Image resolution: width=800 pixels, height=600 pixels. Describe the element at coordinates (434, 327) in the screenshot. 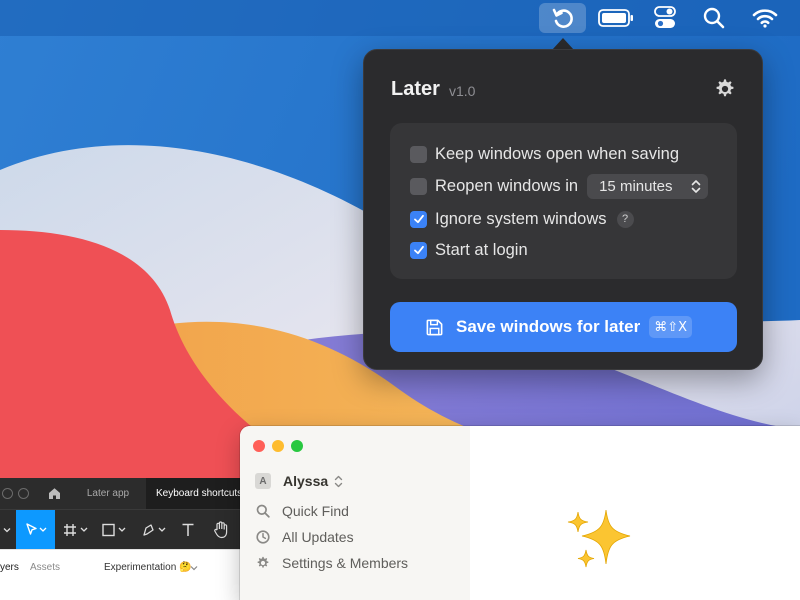

I see `floppy-disk-icon` at that location.